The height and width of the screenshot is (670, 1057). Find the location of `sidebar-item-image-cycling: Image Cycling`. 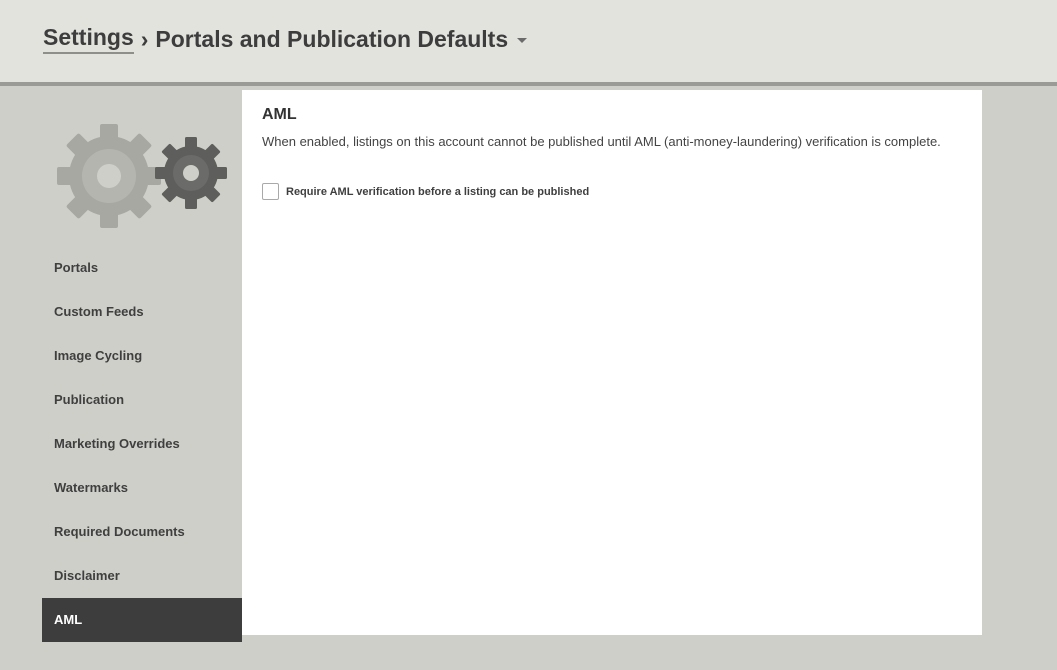

sidebar-item-image-cycling: Image Cycling is located at coordinates (142, 356).